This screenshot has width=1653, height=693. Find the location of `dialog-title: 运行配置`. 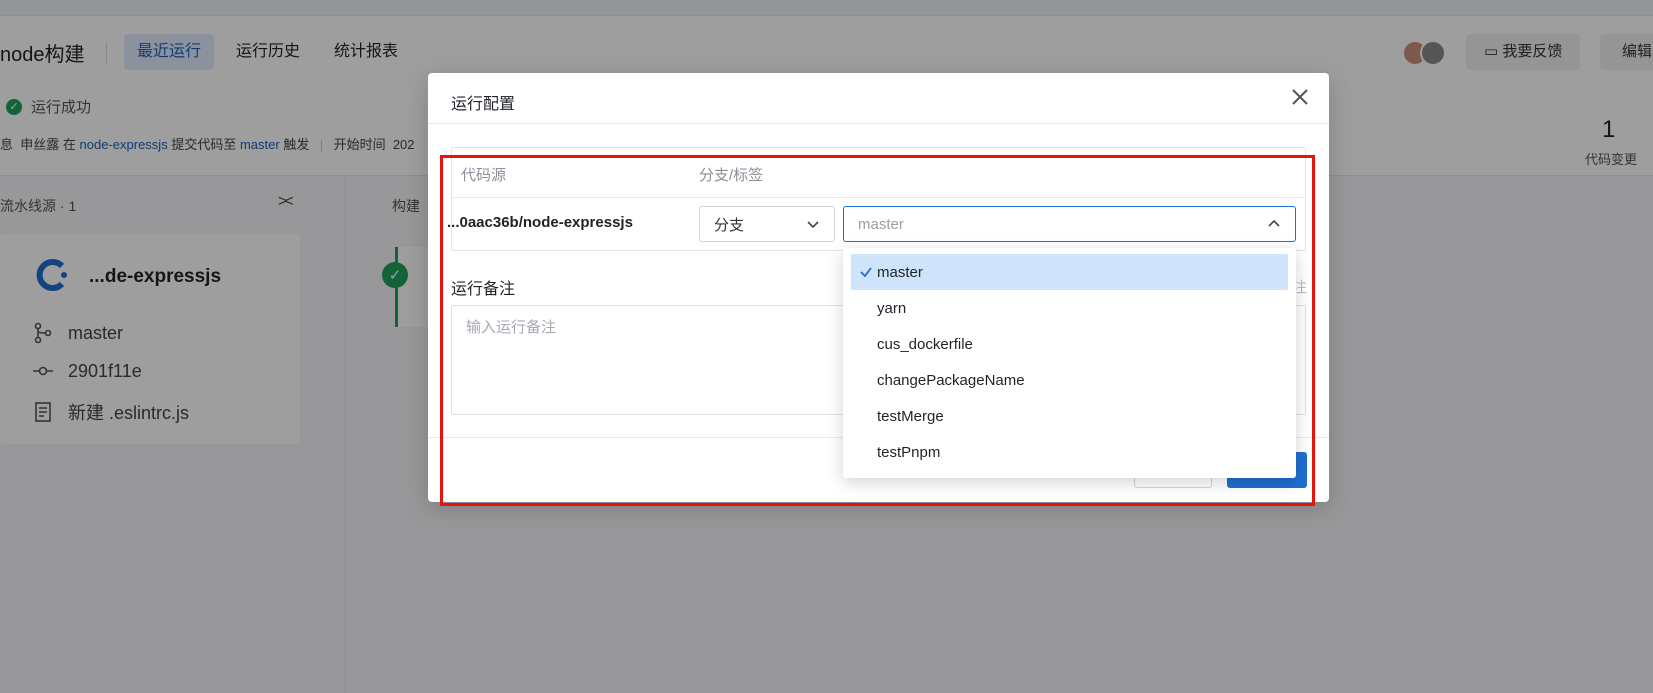

dialog-title: 运行配置 is located at coordinates (483, 104).